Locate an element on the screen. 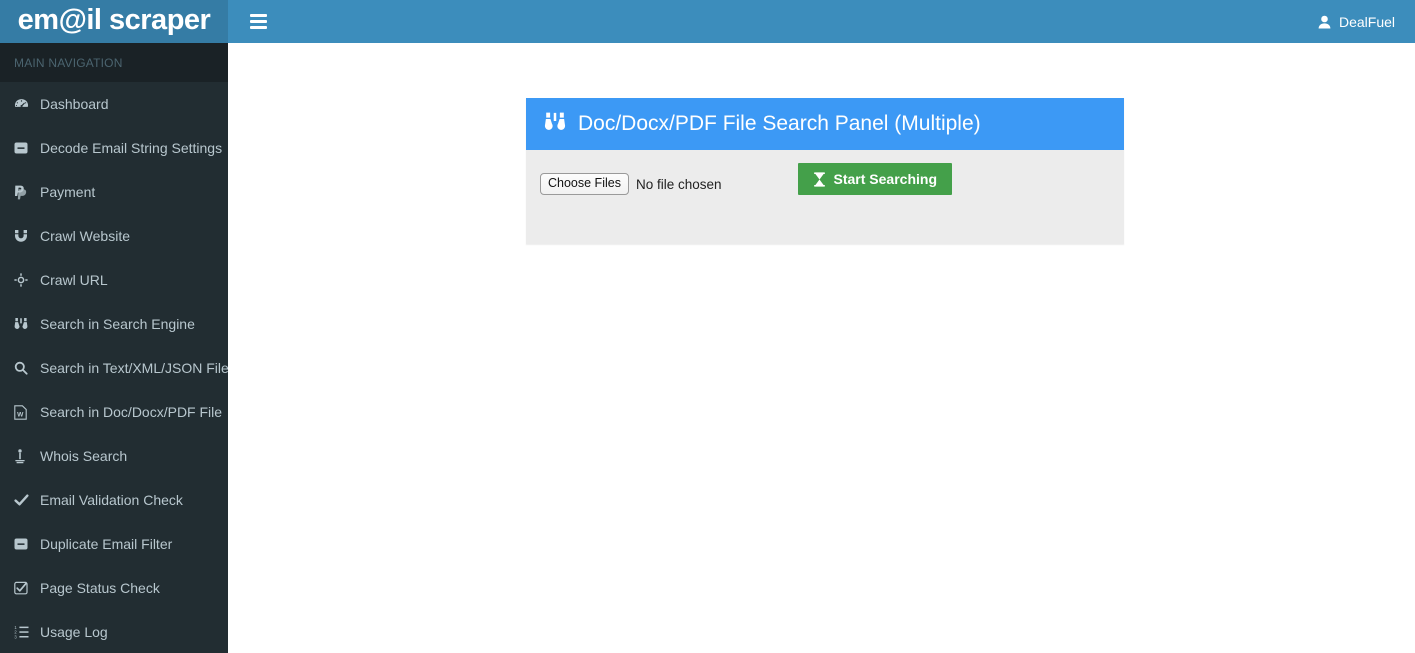 The width and height of the screenshot is (1415, 653). sidebar-item-label: Crawl Website is located at coordinates (85, 236).